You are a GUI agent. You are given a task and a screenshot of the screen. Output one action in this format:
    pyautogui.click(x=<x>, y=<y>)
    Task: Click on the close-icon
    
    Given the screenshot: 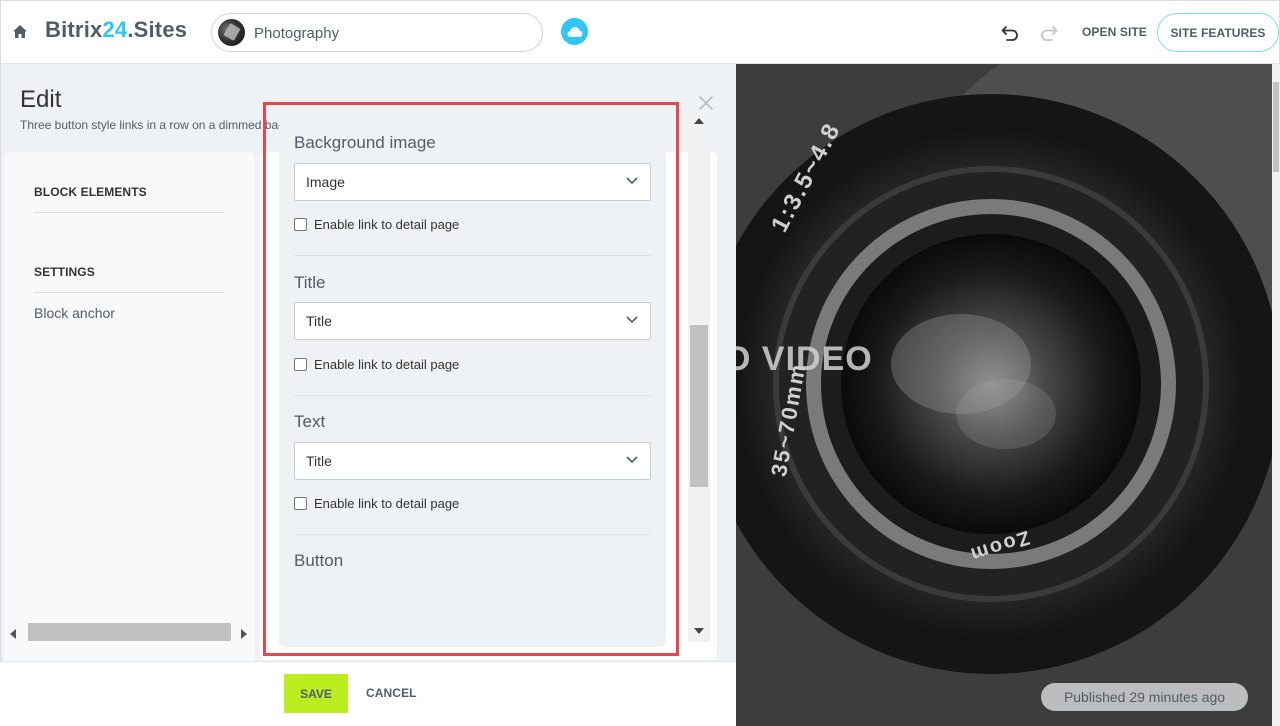 What is the action you would take?
    pyautogui.click(x=706, y=103)
    